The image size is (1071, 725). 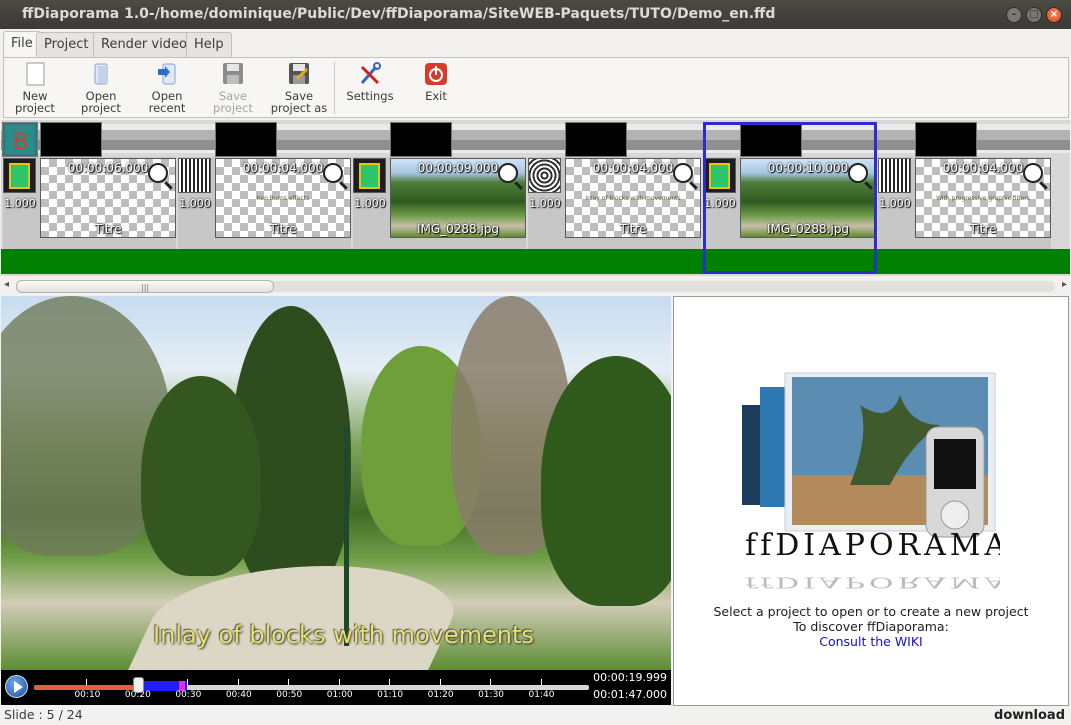 What do you see at coordinates (339, 695) in the screenshot?
I see `seek-tick-label: 01:00` at bounding box center [339, 695].